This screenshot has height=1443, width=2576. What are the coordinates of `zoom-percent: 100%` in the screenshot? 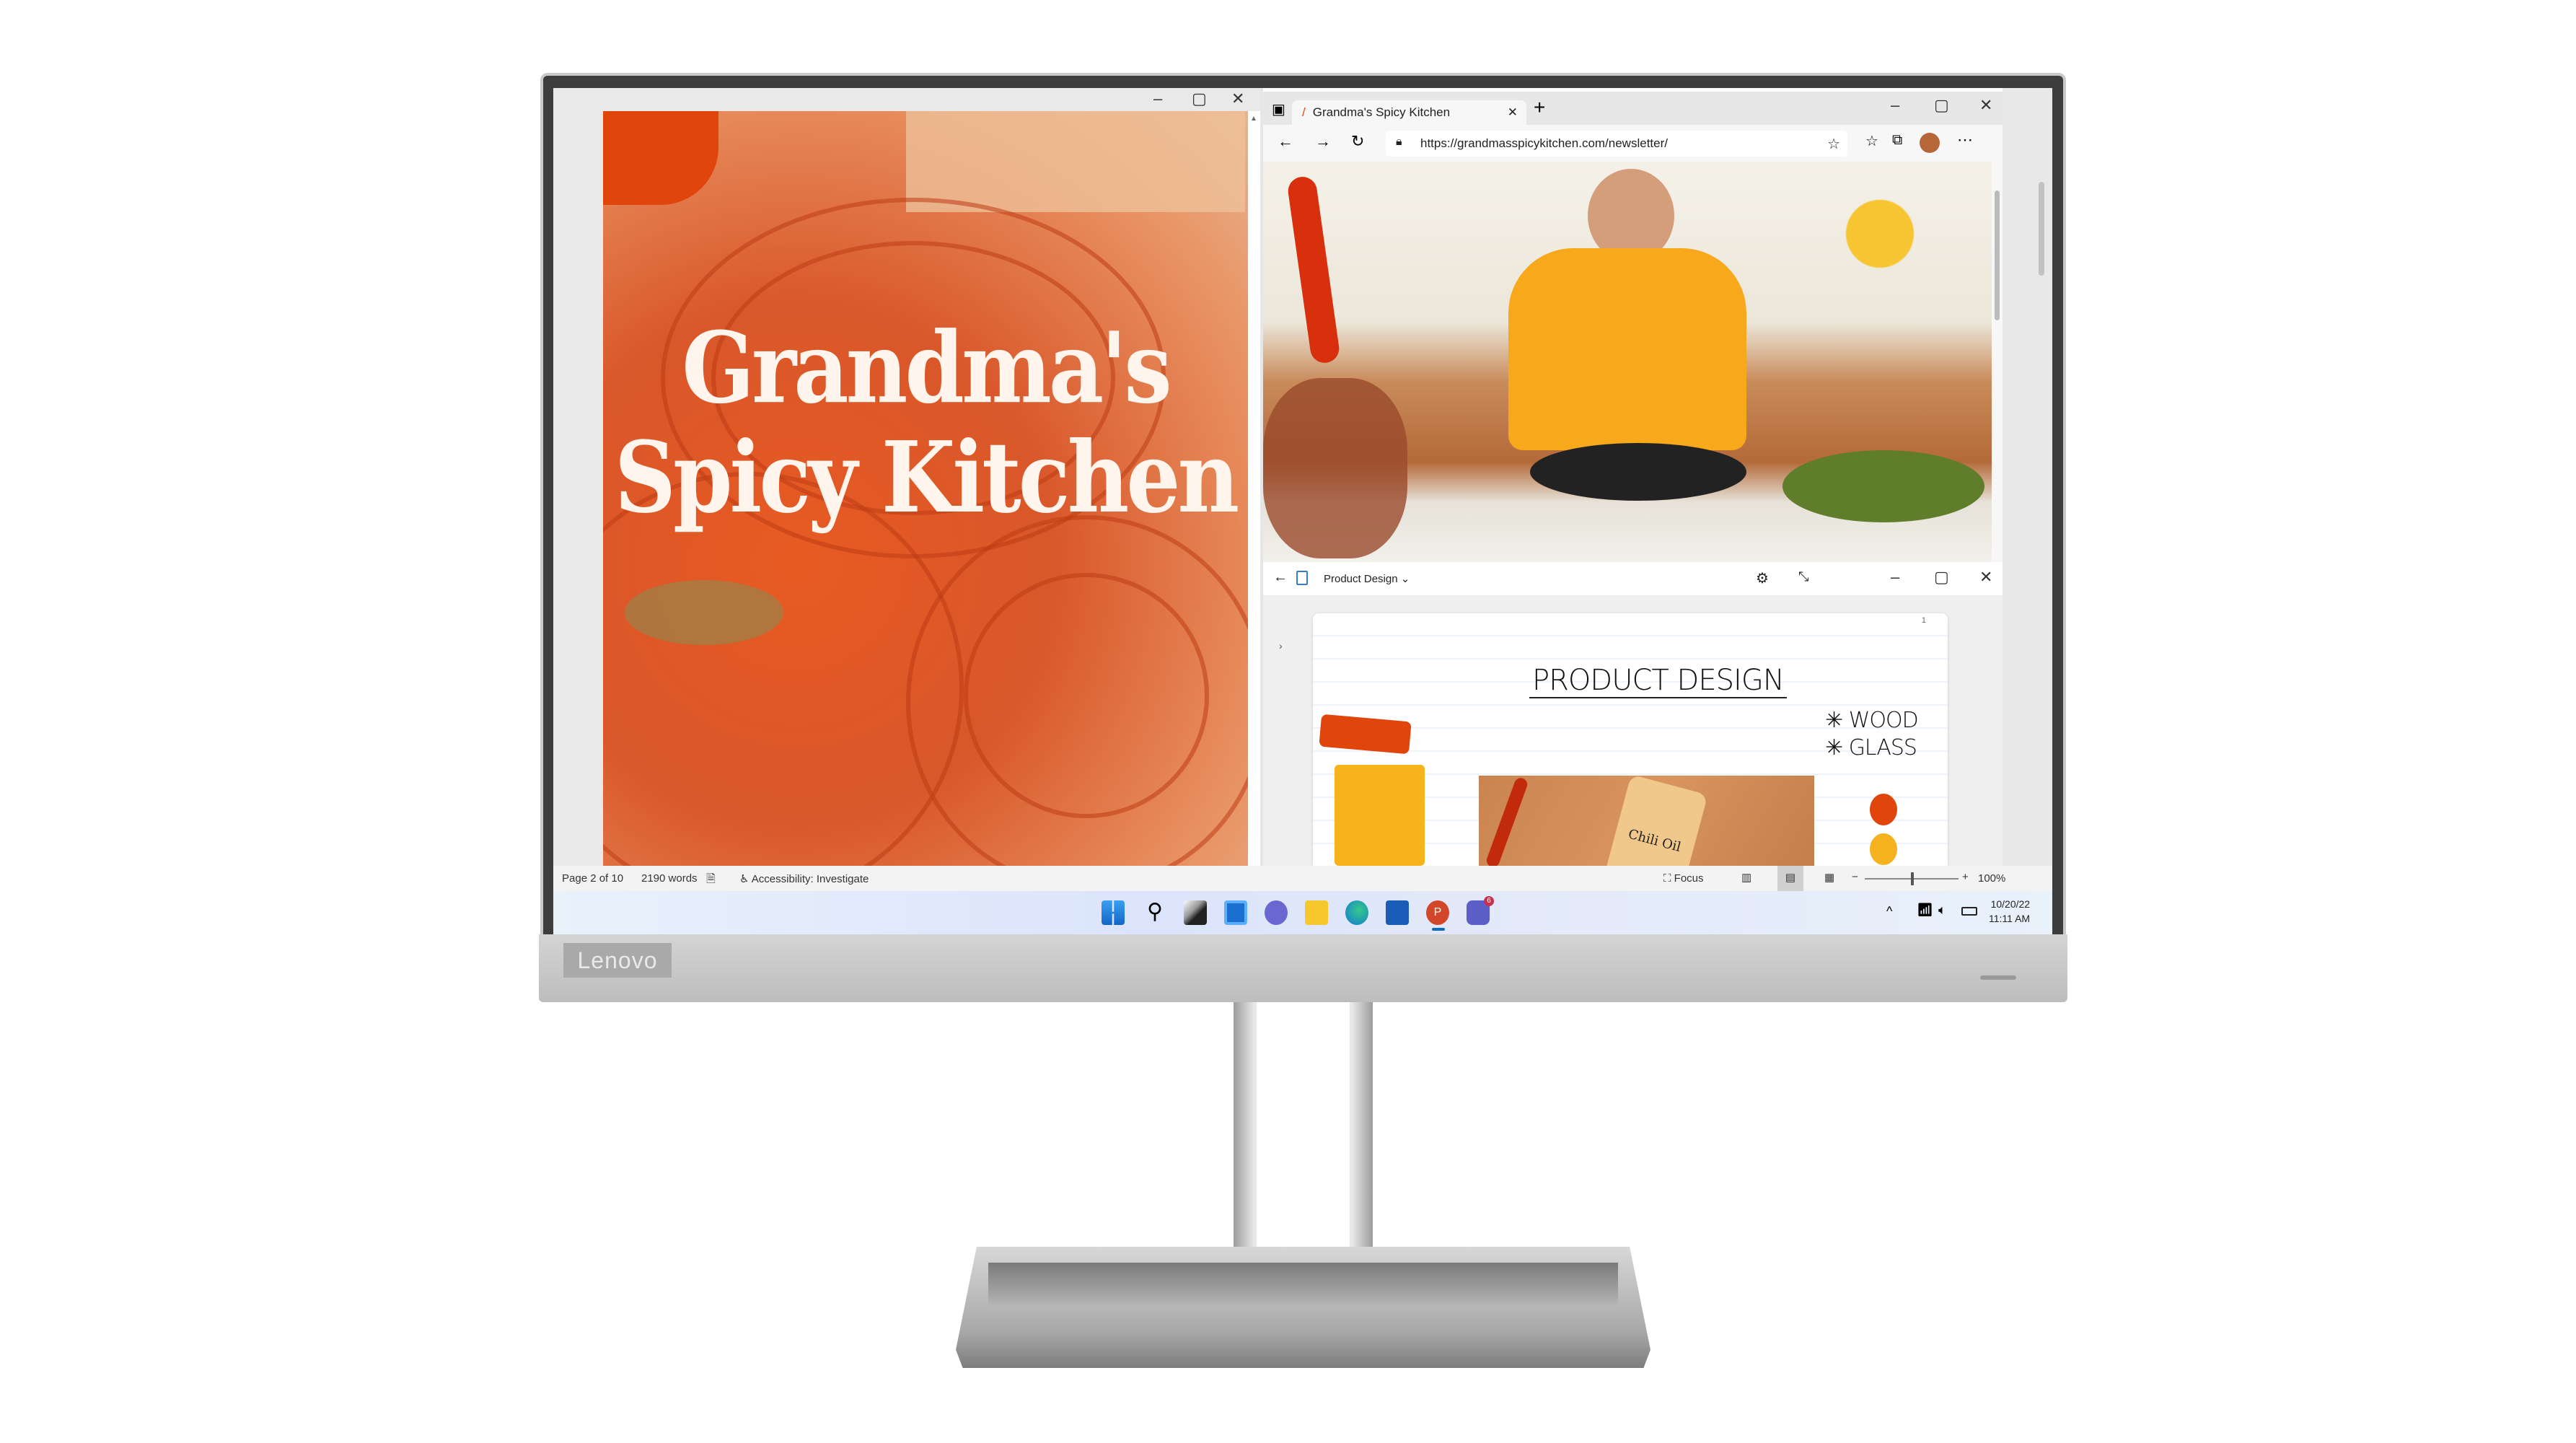 It's located at (1991, 879).